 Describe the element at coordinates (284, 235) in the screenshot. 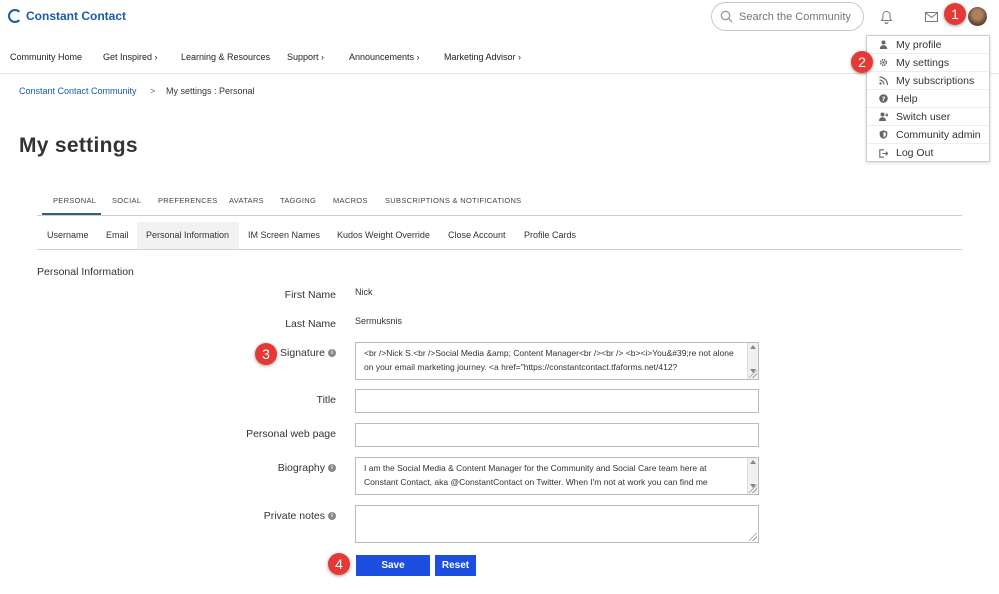

I see `subtab-im-screen-names: IM Screen Names` at that location.